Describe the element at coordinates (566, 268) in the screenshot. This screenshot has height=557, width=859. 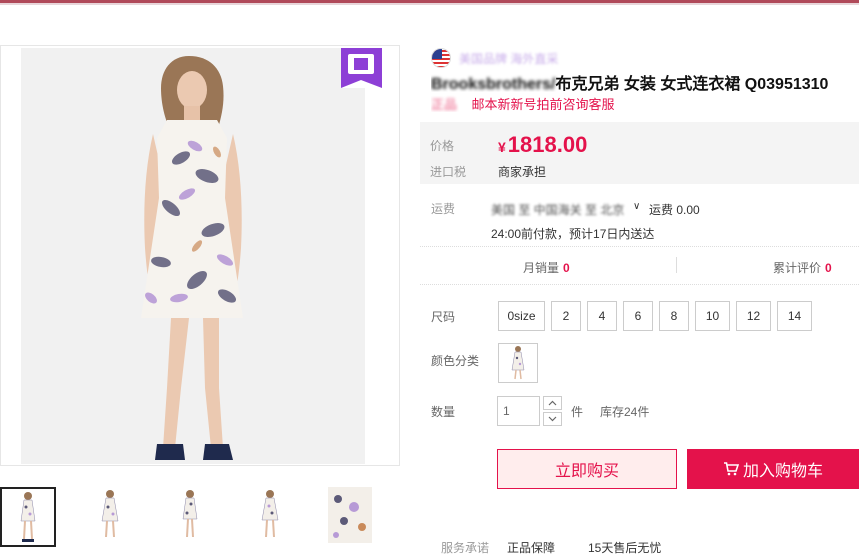
I see `monthly-sales-value: 0` at that location.